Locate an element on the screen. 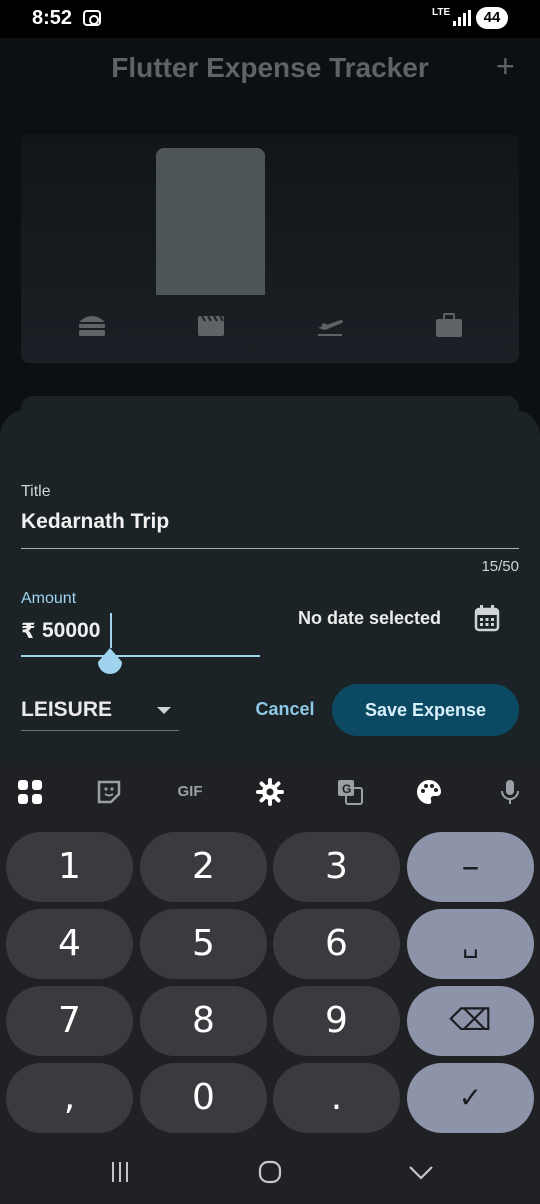 Image resolution: width=540 pixels, height=1204 pixels. done-key: ✓ is located at coordinates (470, 1098).